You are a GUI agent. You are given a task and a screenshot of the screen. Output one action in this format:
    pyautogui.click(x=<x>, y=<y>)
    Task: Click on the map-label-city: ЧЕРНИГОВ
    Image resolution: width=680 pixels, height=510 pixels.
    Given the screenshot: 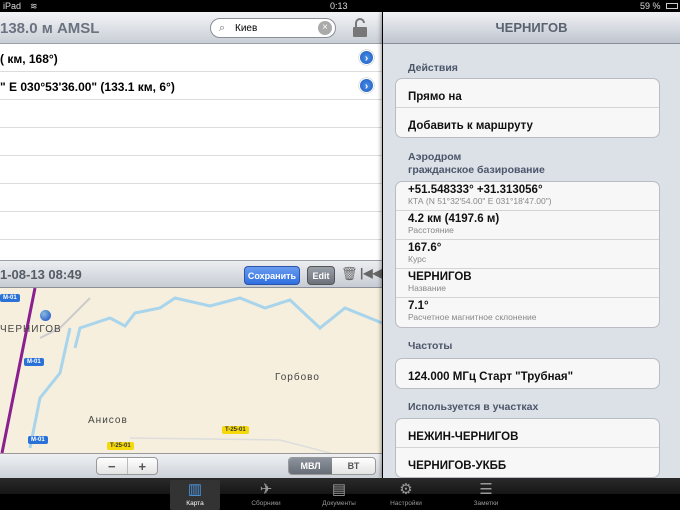 What is the action you would take?
    pyautogui.click(x=31, y=329)
    